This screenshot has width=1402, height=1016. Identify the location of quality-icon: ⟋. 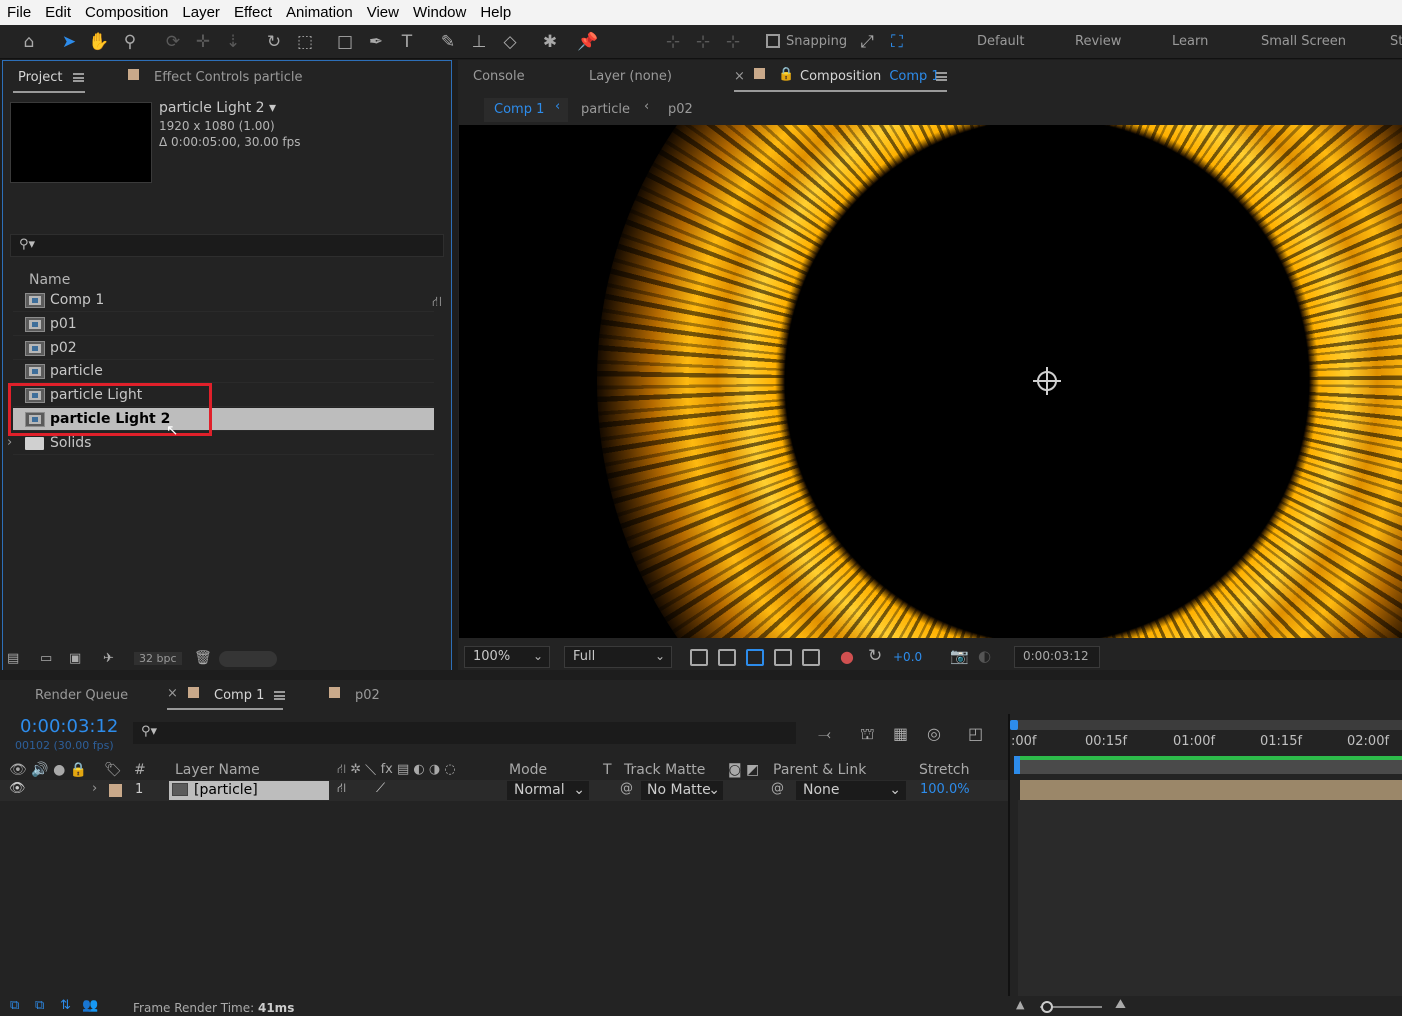
(380, 788).